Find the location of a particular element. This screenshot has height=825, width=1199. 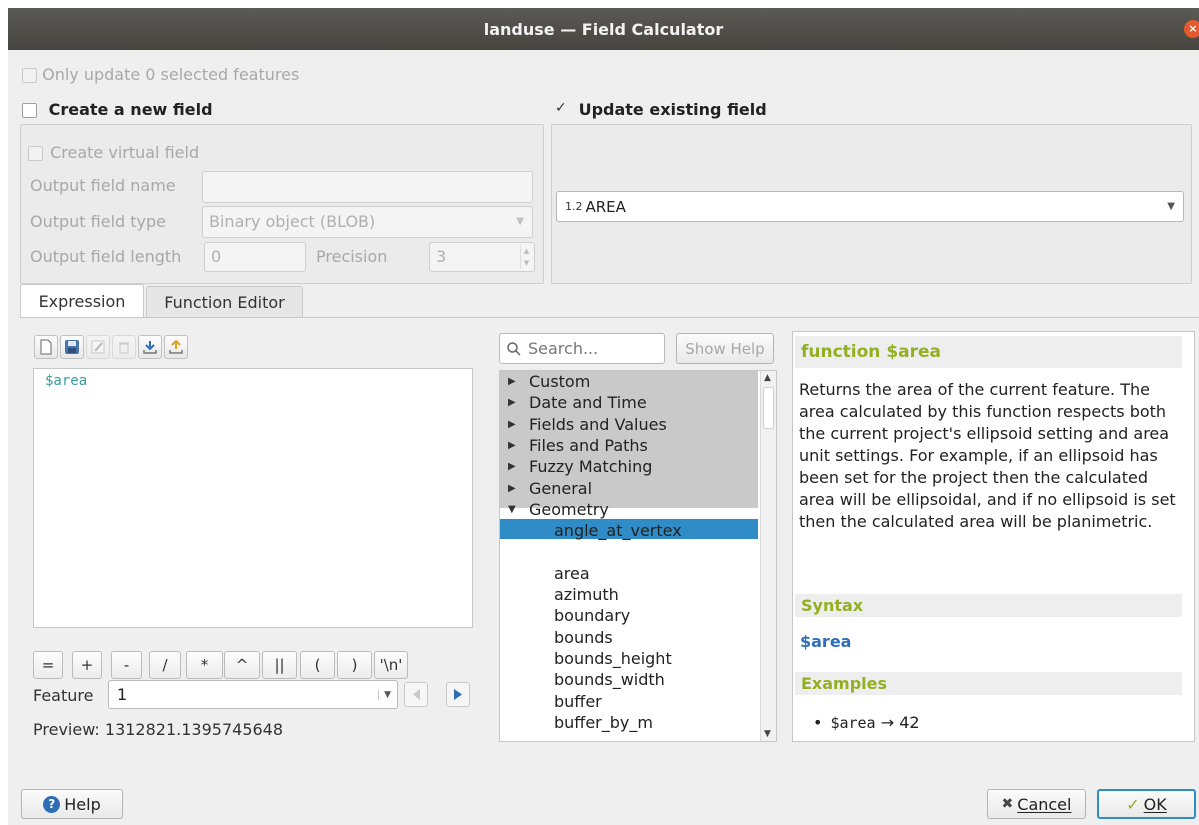

existing-field-value: AREA is located at coordinates (605, 206).